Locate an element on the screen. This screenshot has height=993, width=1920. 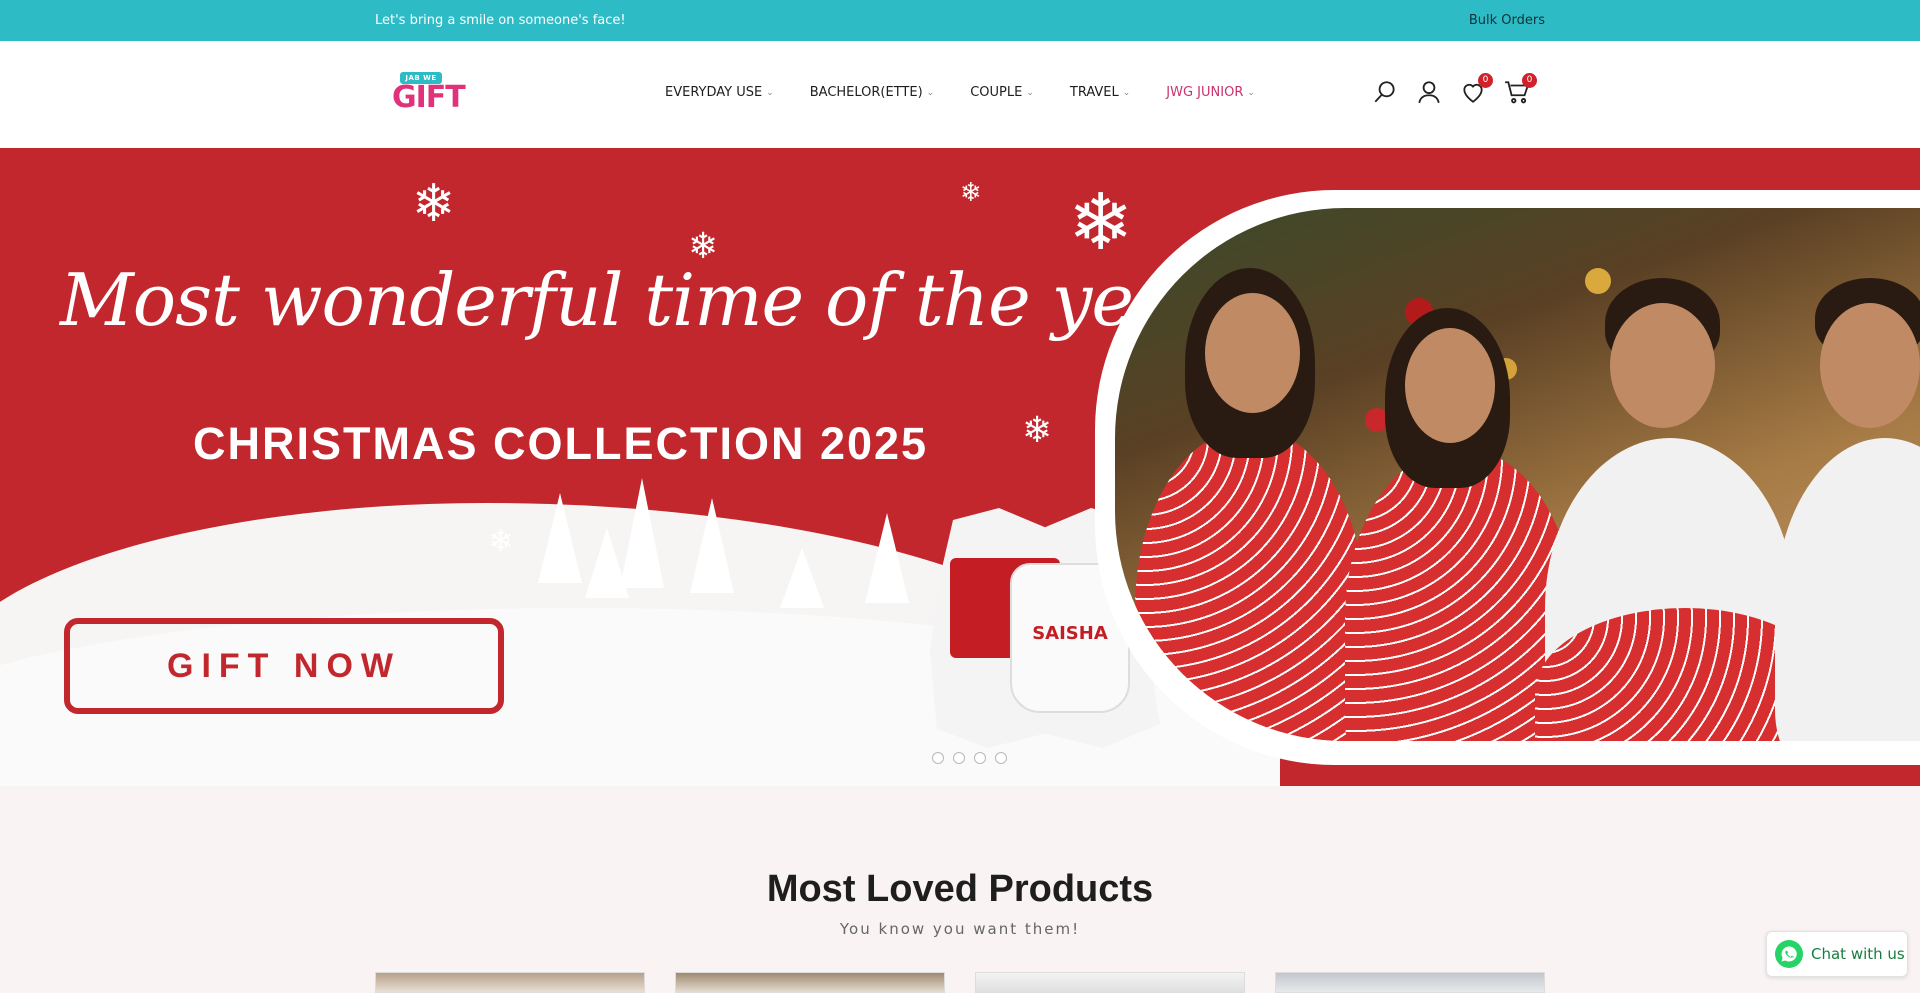
nav-item-label: JWG JUNIOR is located at coordinates (1205, 92).